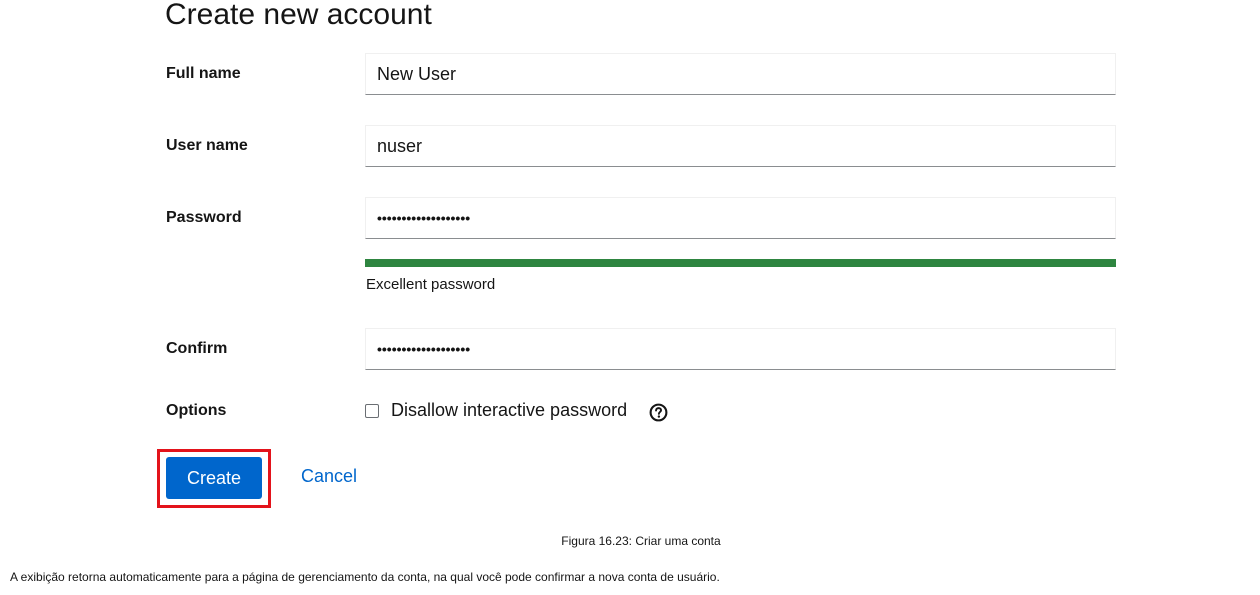 This screenshot has height=595, width=1260. I want to click on full-name-field: New User, so click(740, 74).